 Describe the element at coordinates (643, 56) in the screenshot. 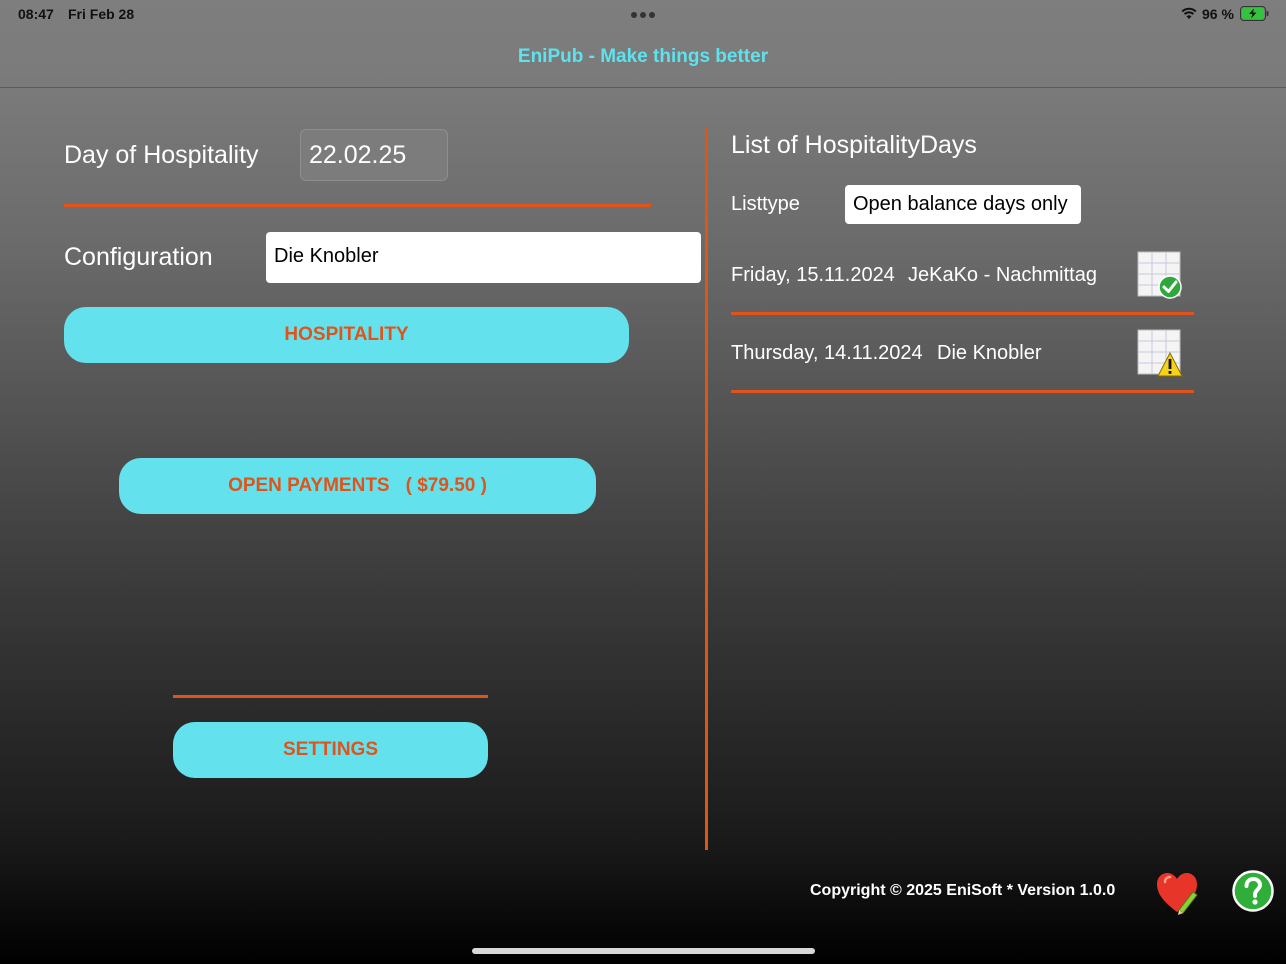

I see `app-title: EniPub - Make things better` at that location.